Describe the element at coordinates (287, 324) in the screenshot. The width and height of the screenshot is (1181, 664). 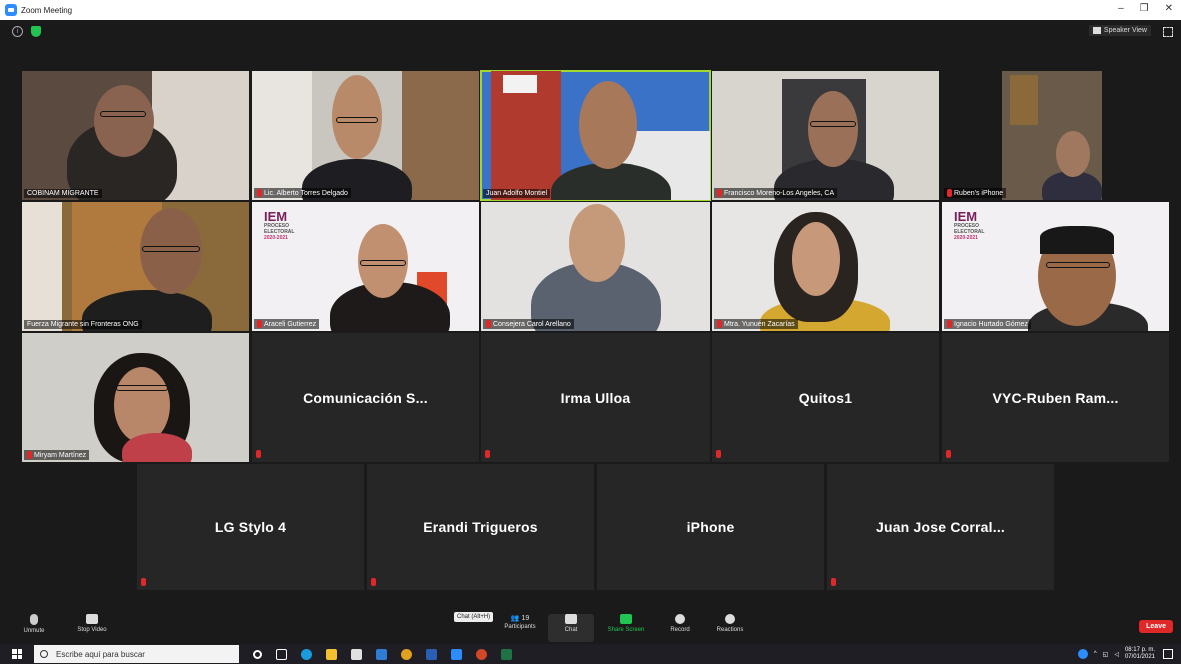
I see `participant-name-label: Araceli Gutierrez` at that location.